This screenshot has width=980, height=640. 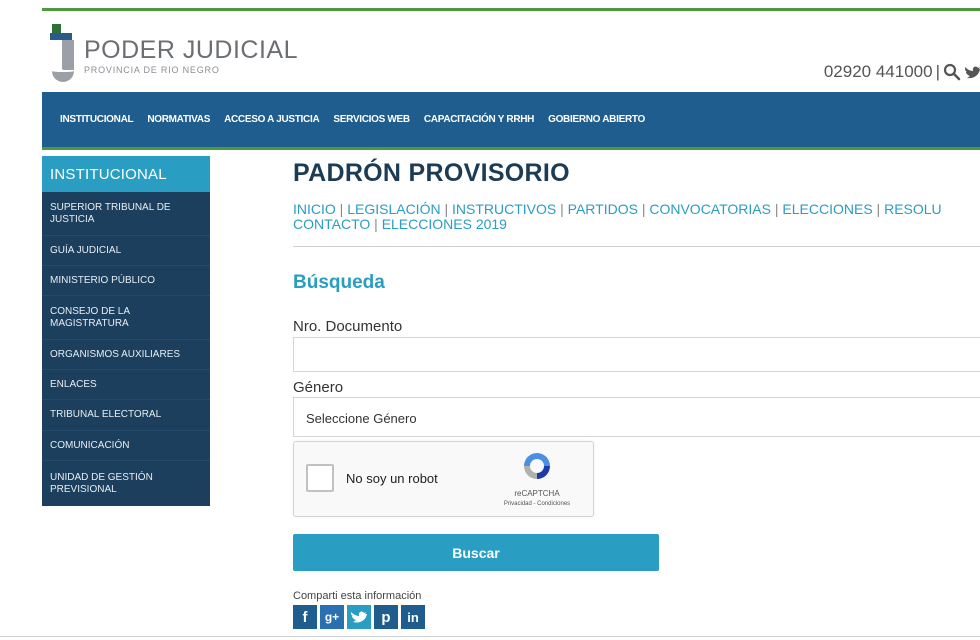 I want to click on page-title: PADRÓN PROVISORIO, so click(x=431, y=173).